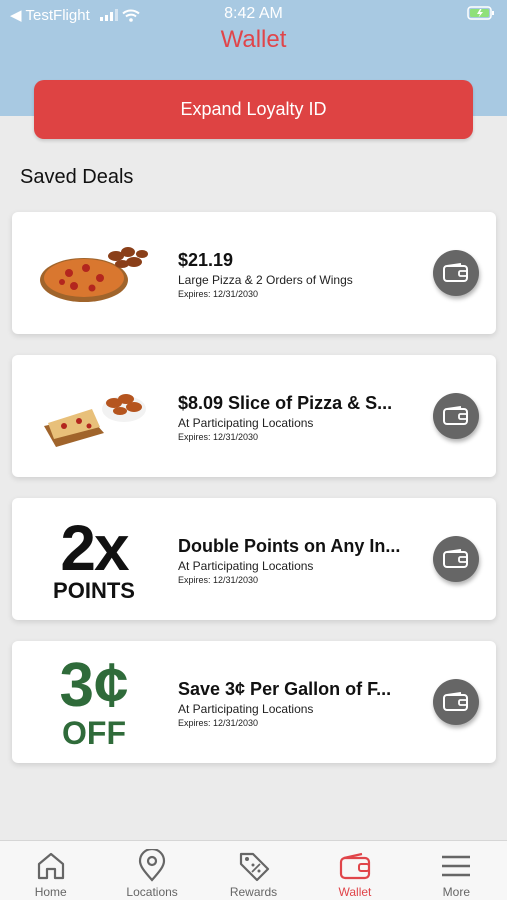 The image size is (507, 900). Describe the element at coordinates (254, 867) in the screenshot. I see `tag-percent-icon` at that location.